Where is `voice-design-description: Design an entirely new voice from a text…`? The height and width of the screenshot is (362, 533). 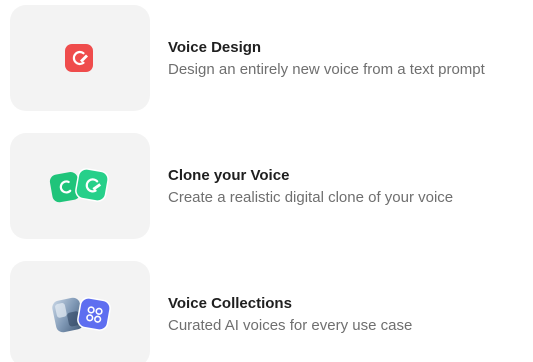 voice-design-description: Design an entirely new voice from a text… is located at coordinates (326, 69).